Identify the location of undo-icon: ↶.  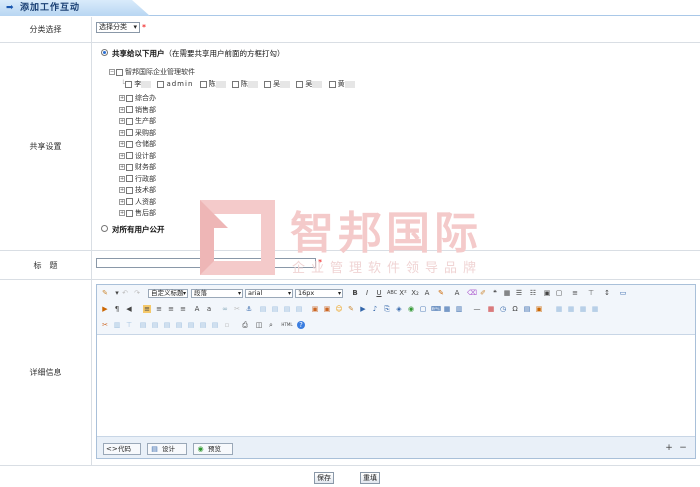
(125, 293).